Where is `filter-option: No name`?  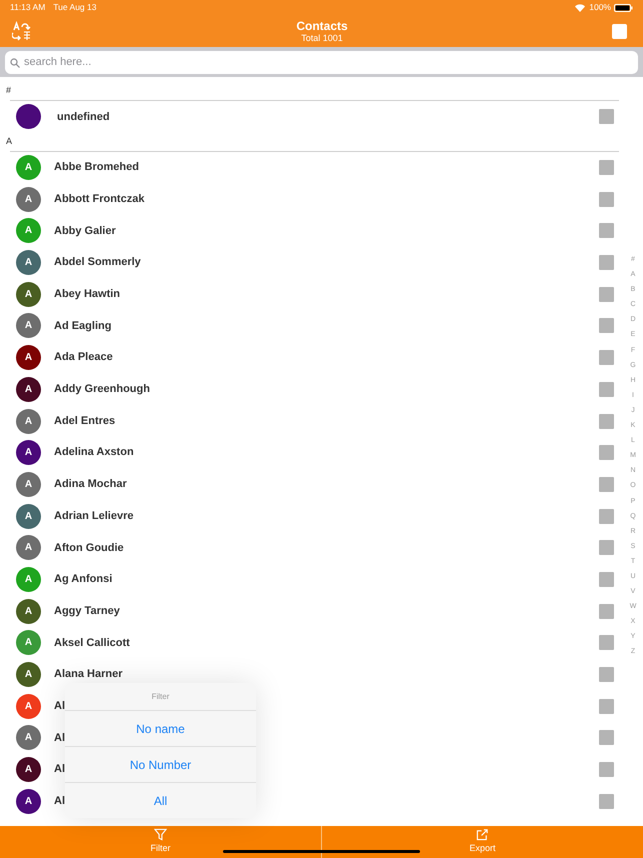
filter-option: No name is located at coordinates (160, 728).